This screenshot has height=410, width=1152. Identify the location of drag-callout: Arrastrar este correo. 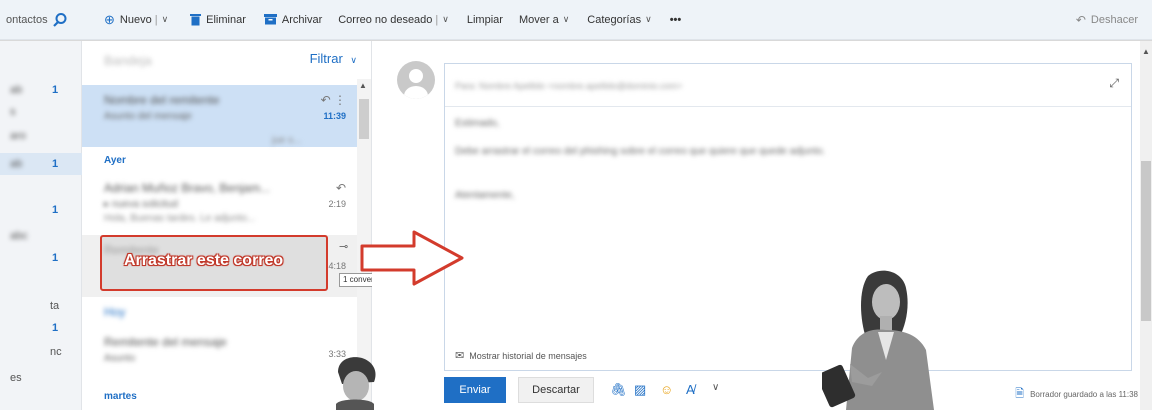
(214, 263).